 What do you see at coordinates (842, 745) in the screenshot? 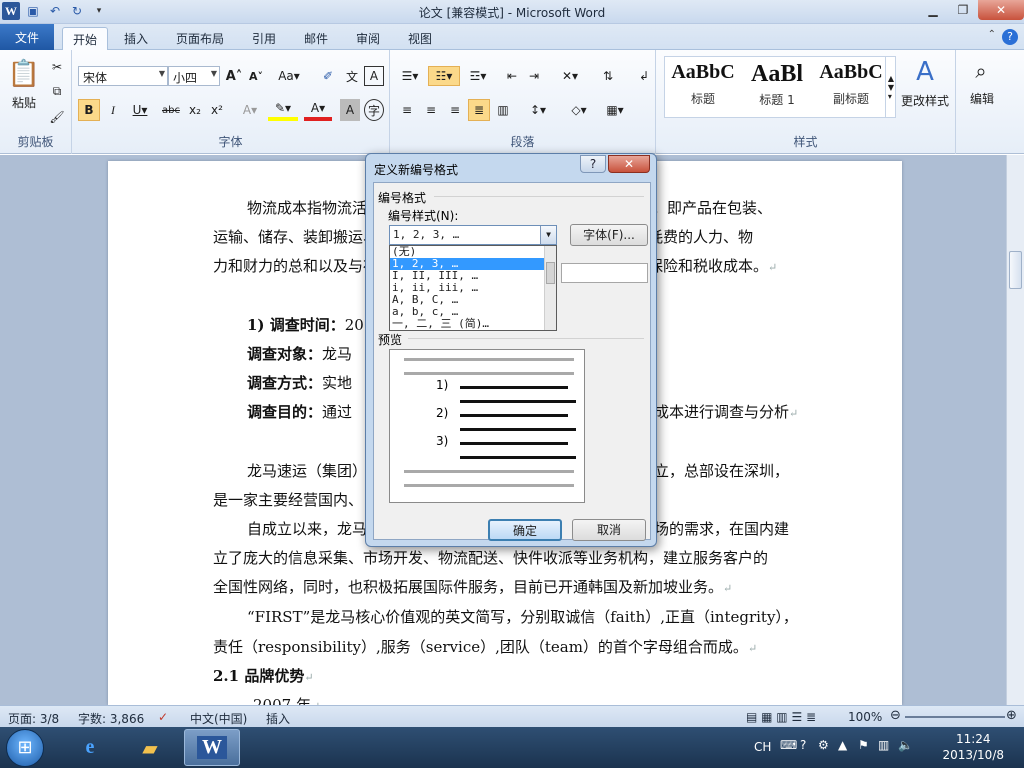
I see `tray-expand-icon: ▲` at bounding box center [842, 745].